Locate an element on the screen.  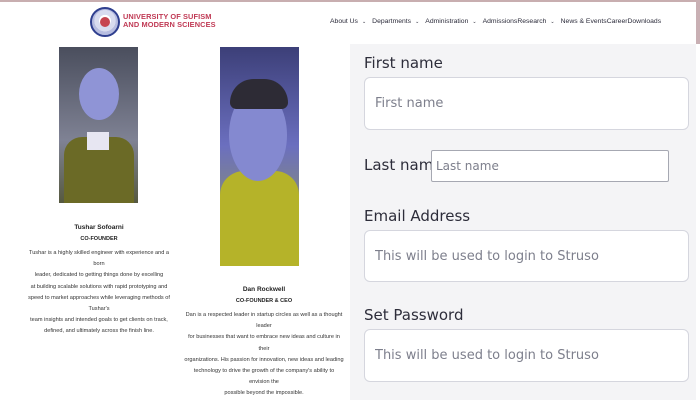
photo-1-head is located at coordinates (99, 94).